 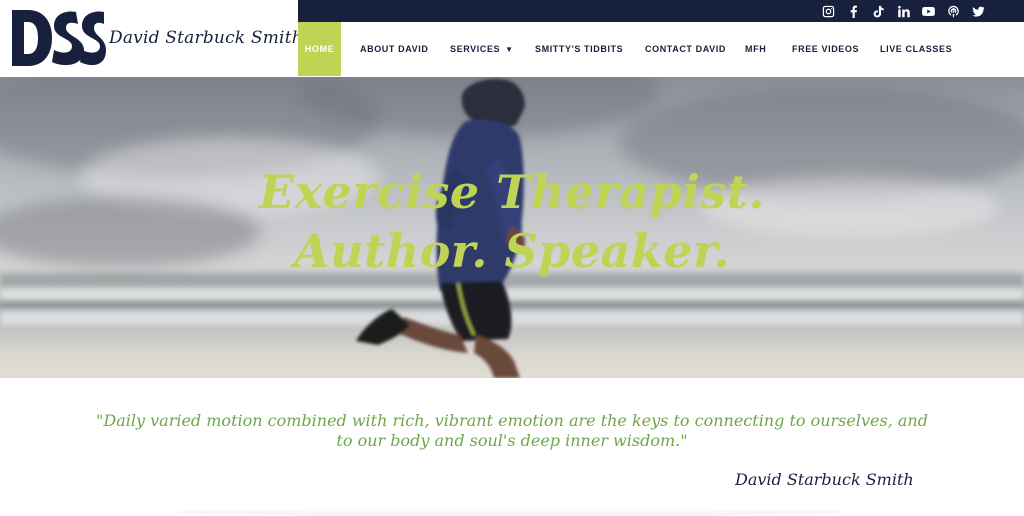 I want to click on linkedin-icon, so click(x=903, y=11).